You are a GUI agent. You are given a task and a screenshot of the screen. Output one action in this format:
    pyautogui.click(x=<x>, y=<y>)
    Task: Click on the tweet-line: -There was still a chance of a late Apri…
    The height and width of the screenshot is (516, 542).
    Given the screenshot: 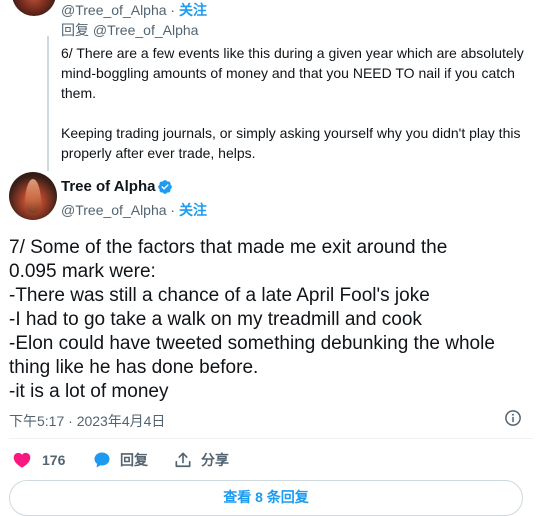 What is the action you would take?
    pyautogui.click(x=219, y=295)
    